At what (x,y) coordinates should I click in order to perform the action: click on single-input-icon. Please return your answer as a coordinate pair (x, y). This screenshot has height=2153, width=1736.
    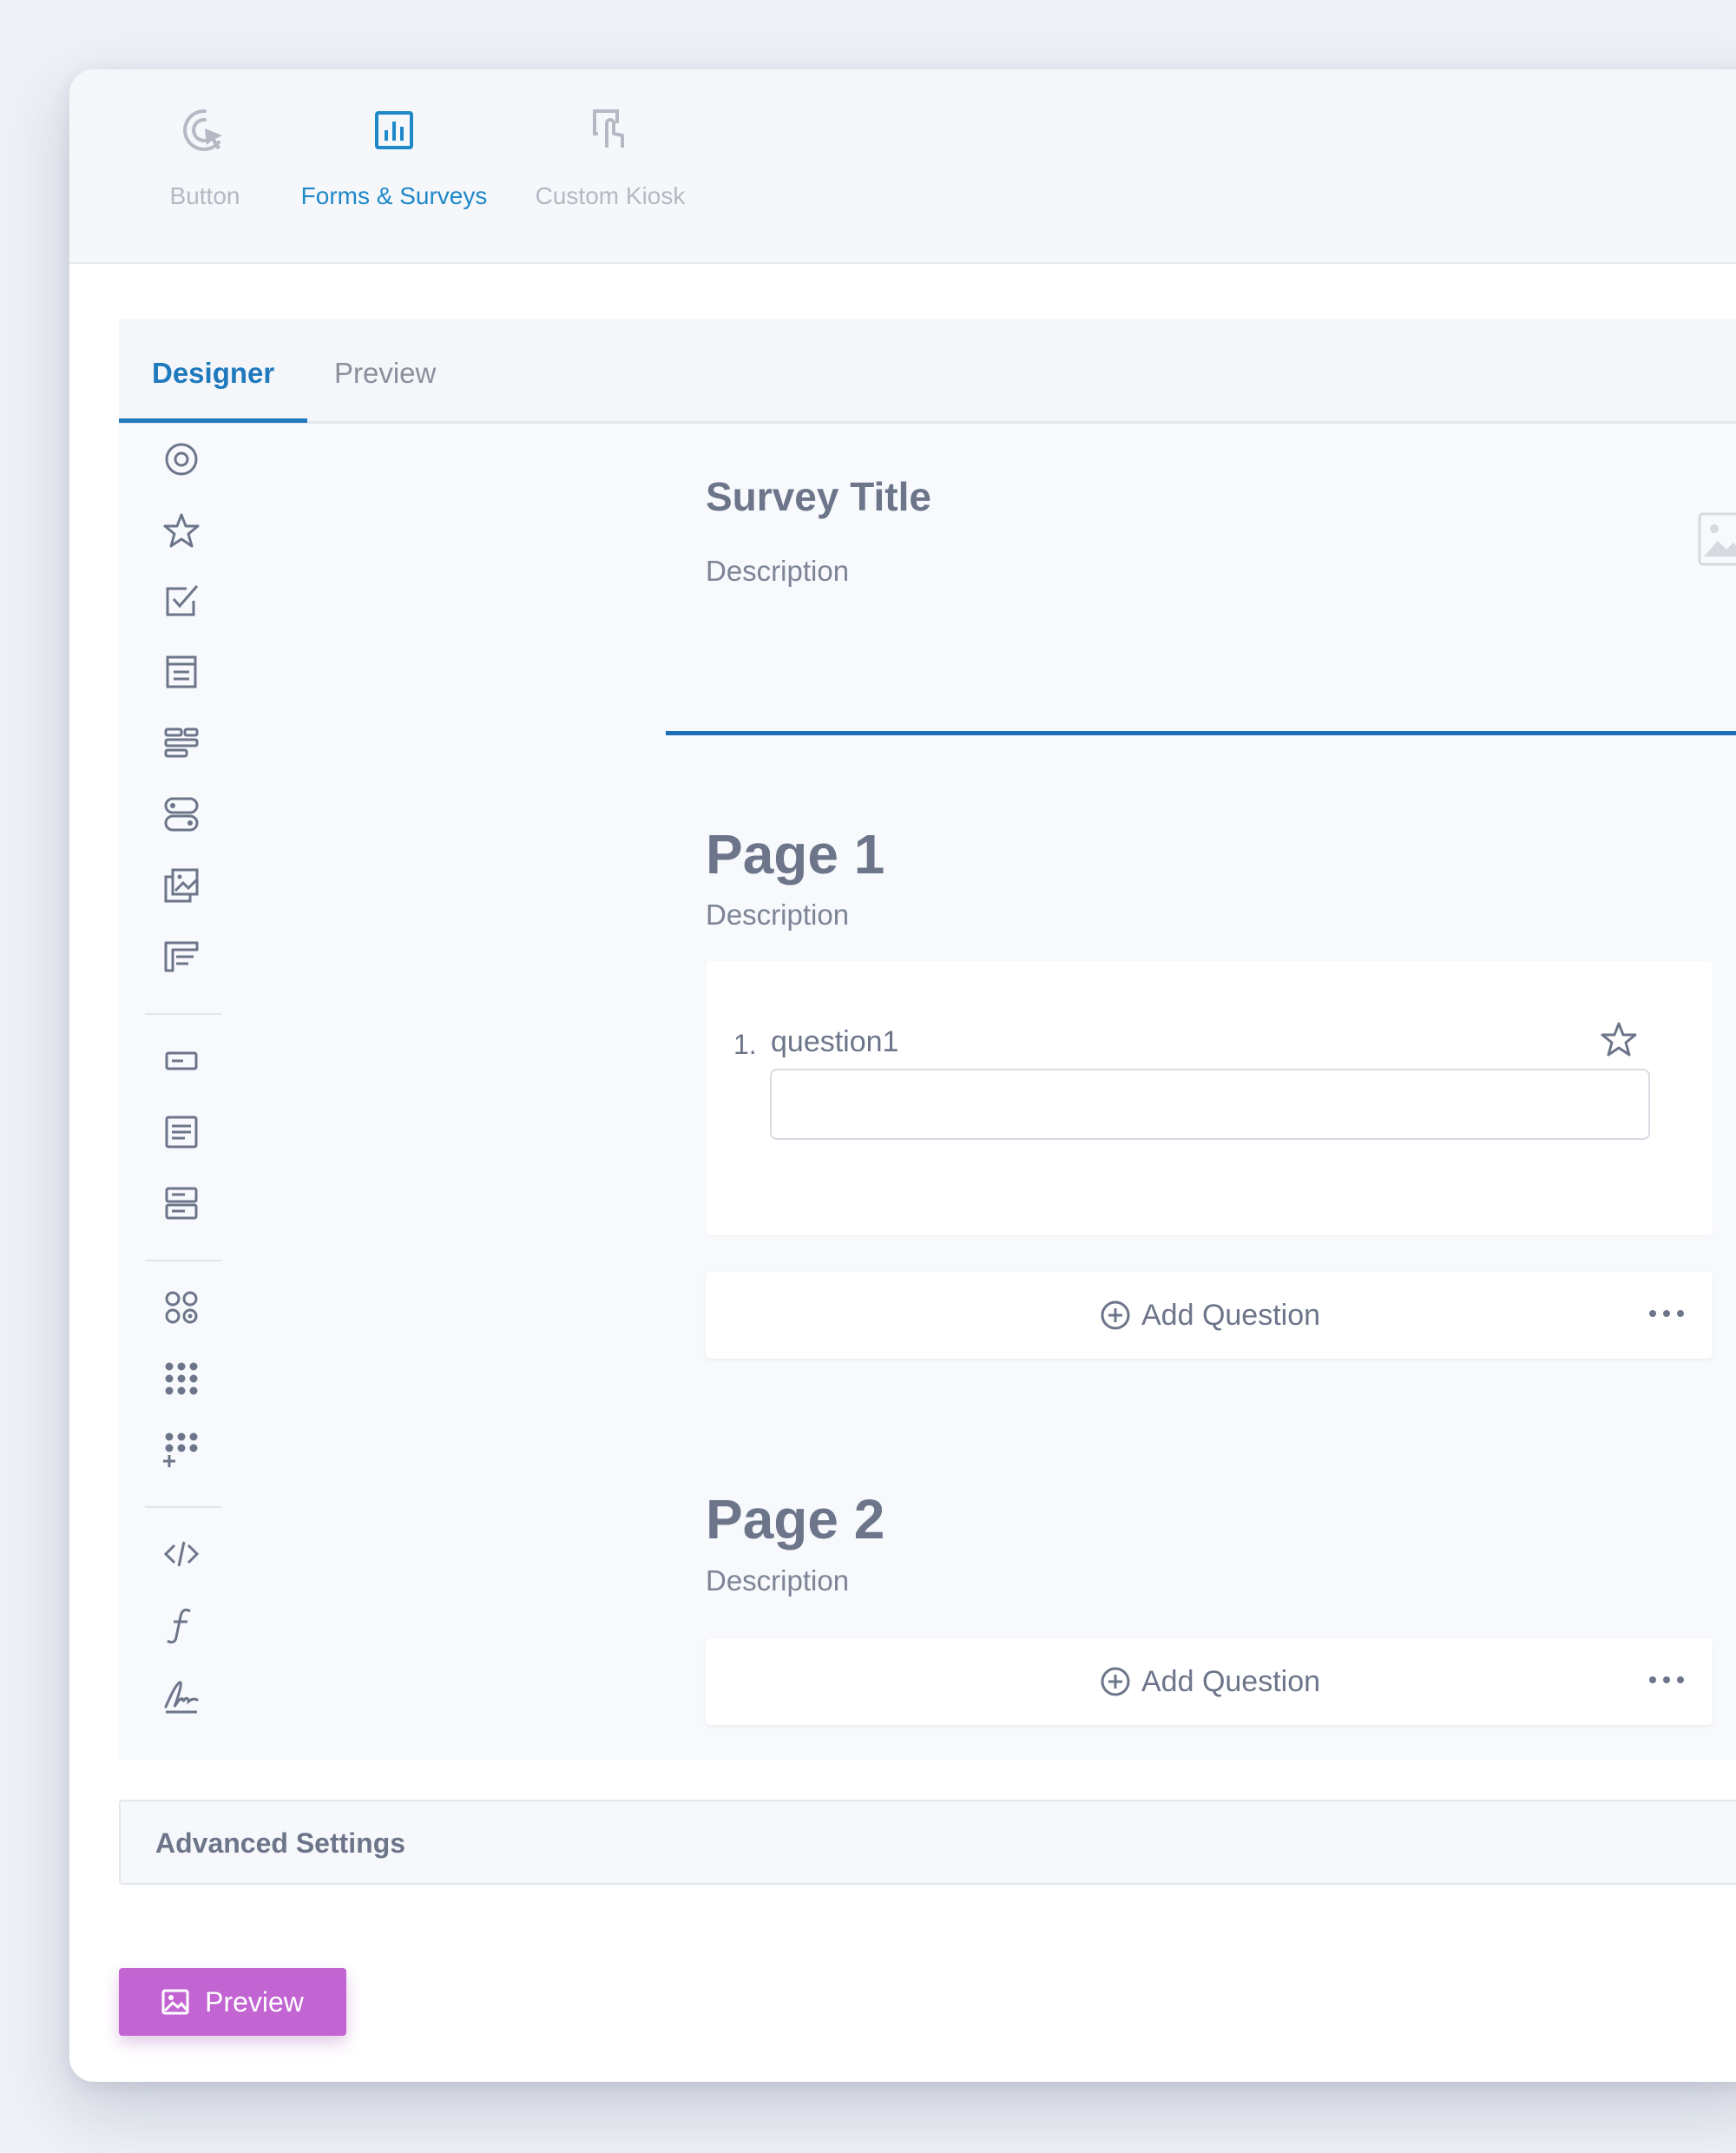
    Looking at the image, I should click on (181, 1060).